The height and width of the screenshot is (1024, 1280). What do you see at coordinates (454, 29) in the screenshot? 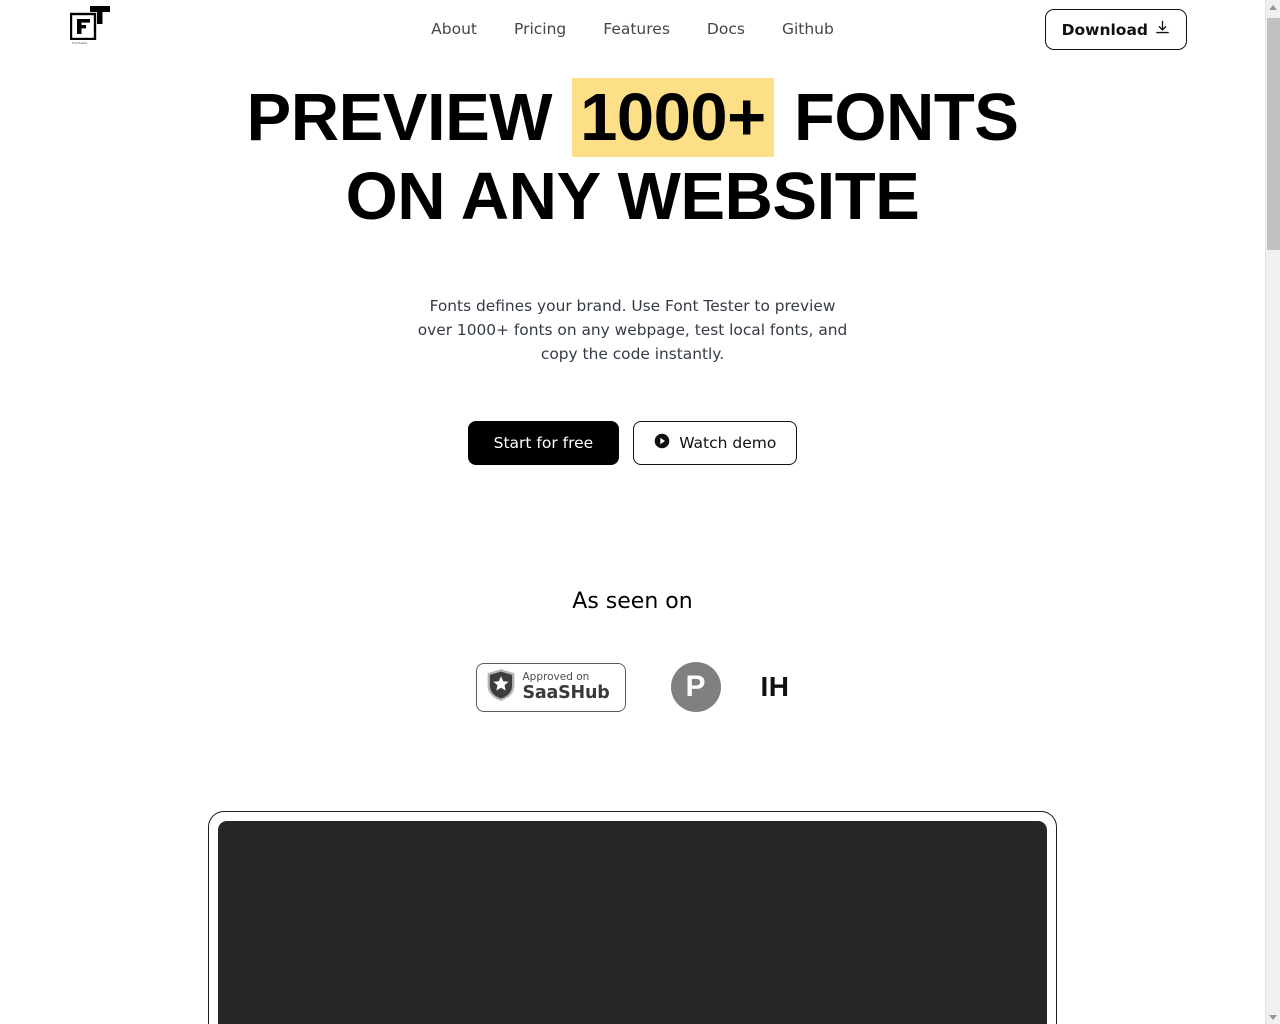
I see `nav-item-about: About` at bounding box center [454, 29].